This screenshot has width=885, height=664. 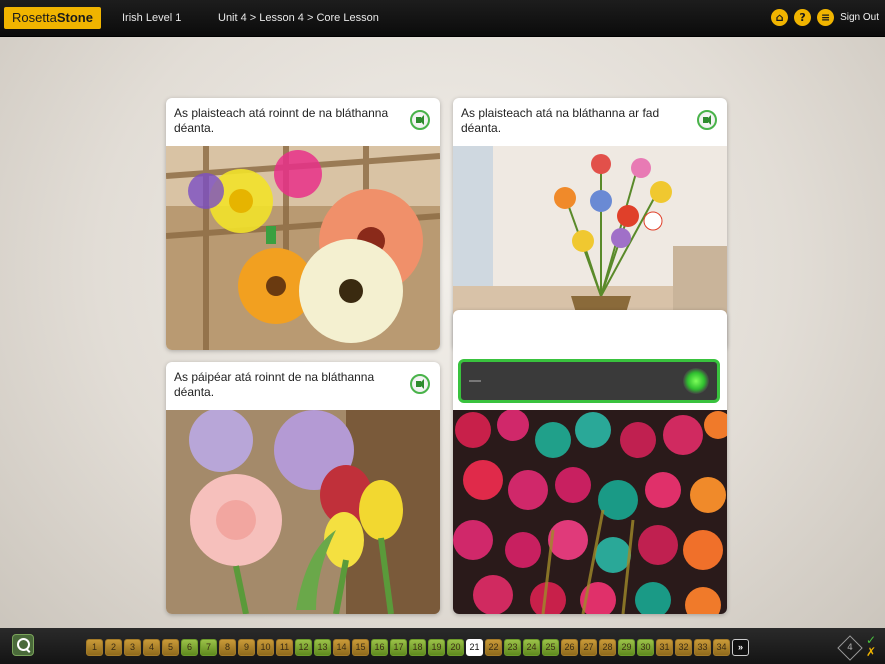 What do you see at coordinates (322, 647) in the screenshot?
I see `screen-button-13: 13` at bounding box center [322, 647].